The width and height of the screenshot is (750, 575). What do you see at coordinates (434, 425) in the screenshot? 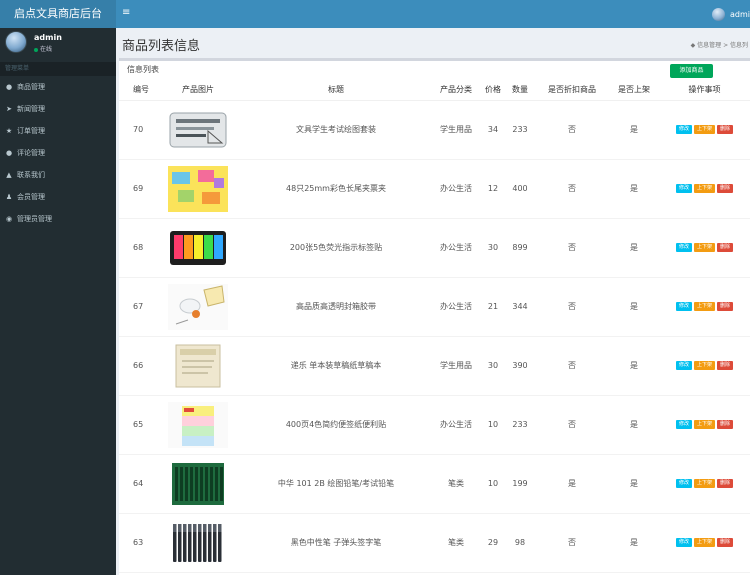
I see `table-row: 65 400页4色简约便签纸便利贴 办公生活 10 233 否是修改 上下架 删除` at bounding box center [434, 425].